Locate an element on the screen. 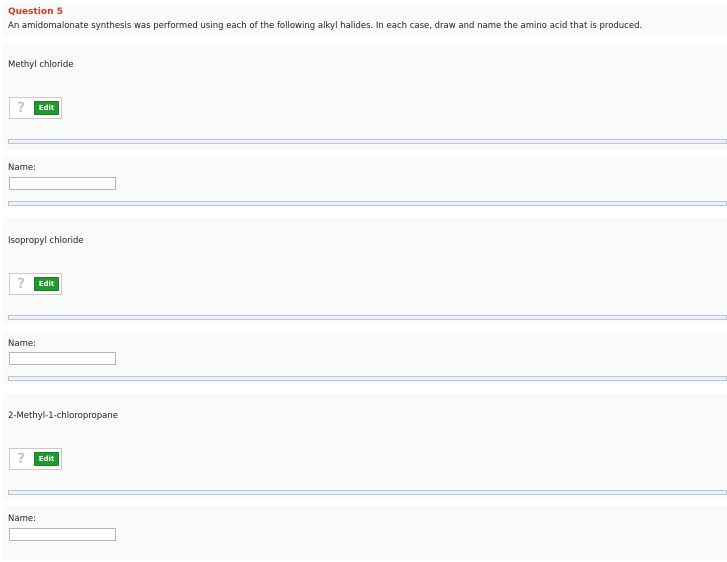 The width and height of the screenshot is (727, 562). question-header-panel is located at coordinates (365, 19).